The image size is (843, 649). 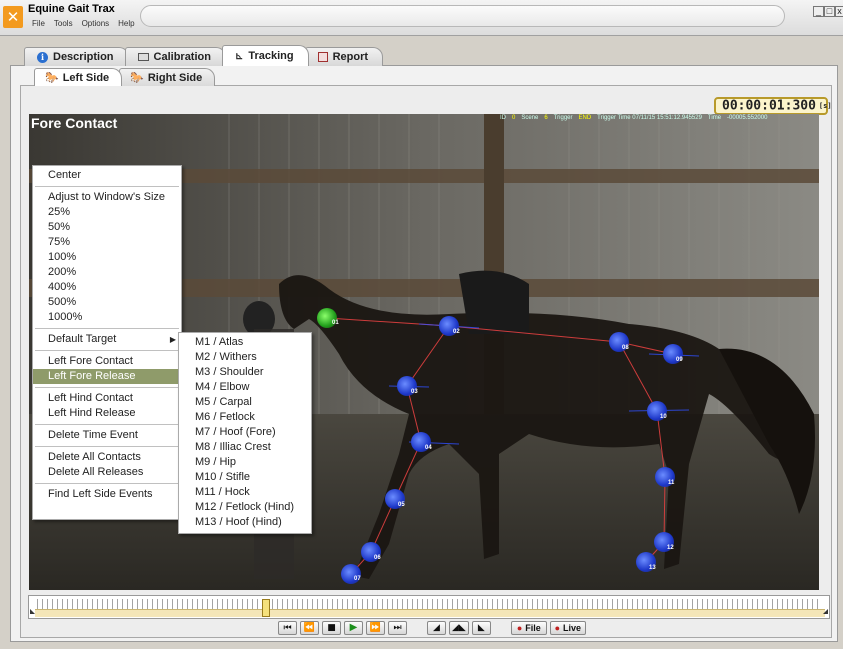 I want to click on tab-right-side: 🐎 Right Side, so click(x=167, y=77).